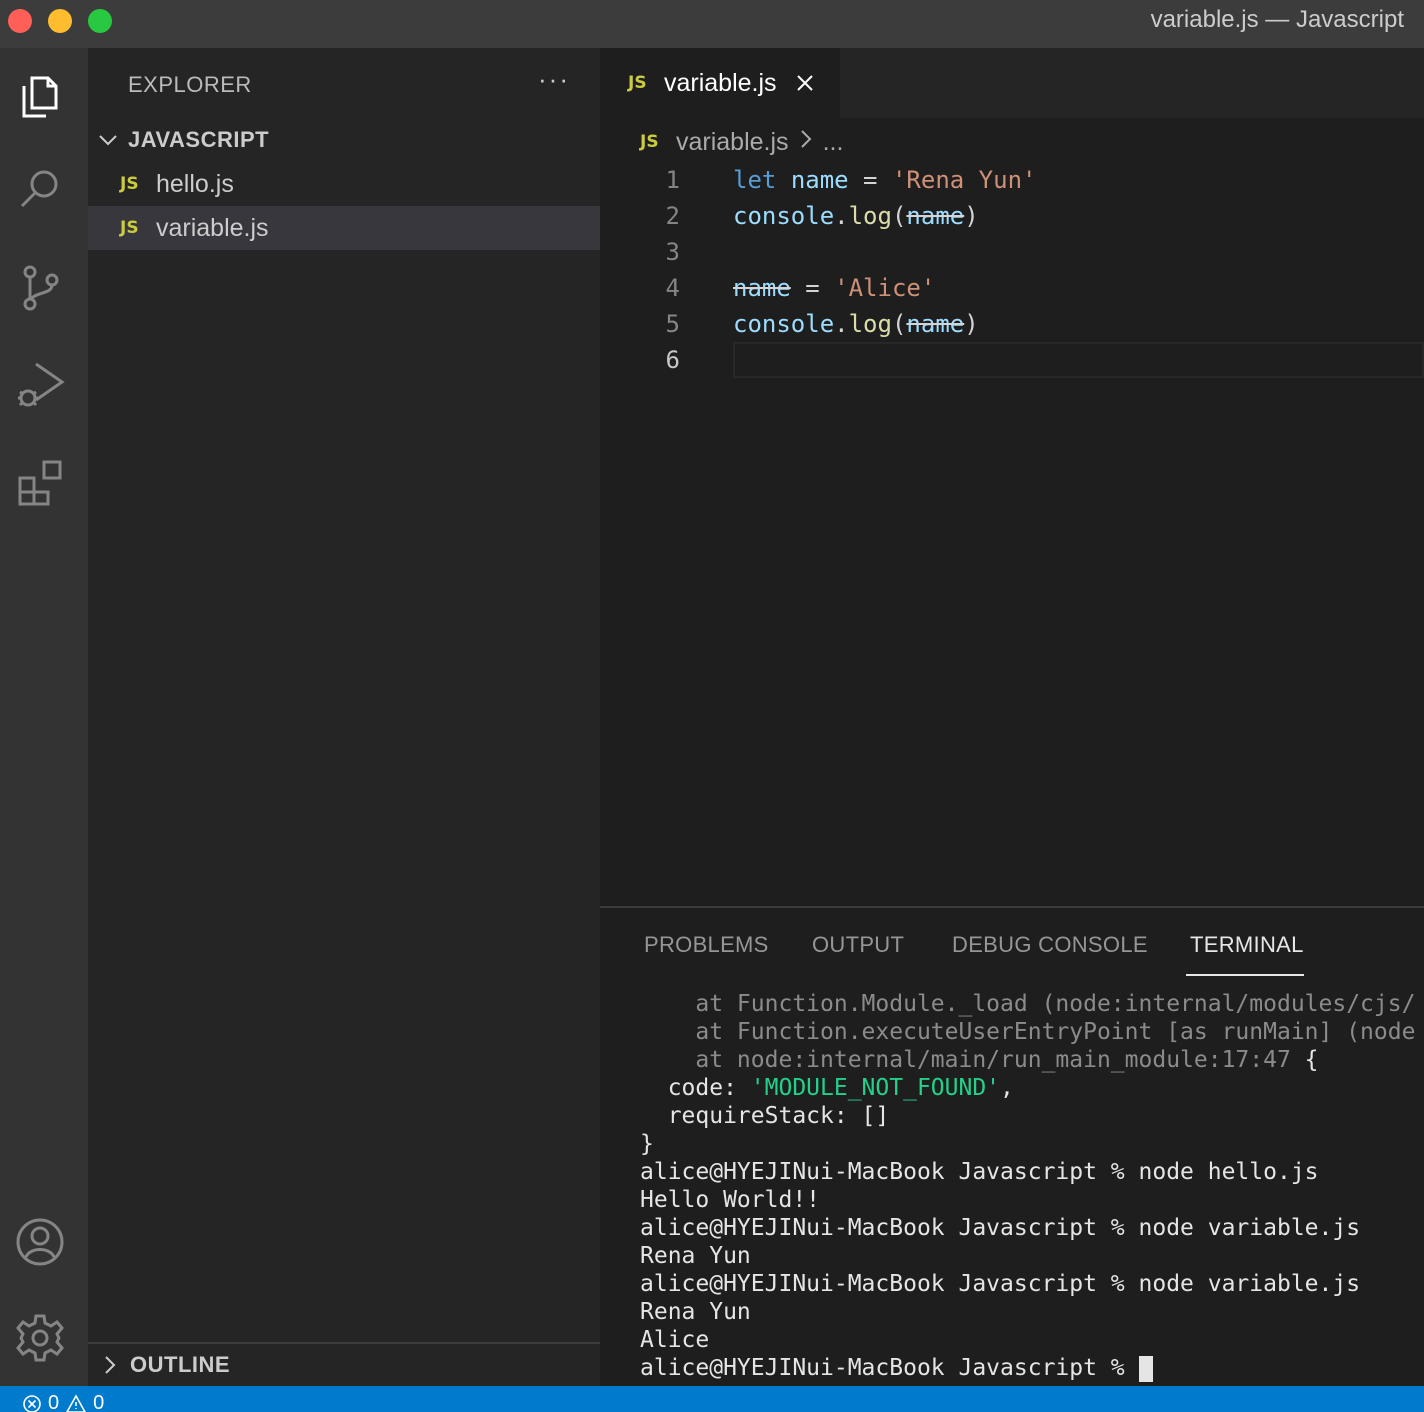  What do you see at coordinates (755, 180) in the screenshot?
I see `keyword-token: let` at bounding box center [755, 180].